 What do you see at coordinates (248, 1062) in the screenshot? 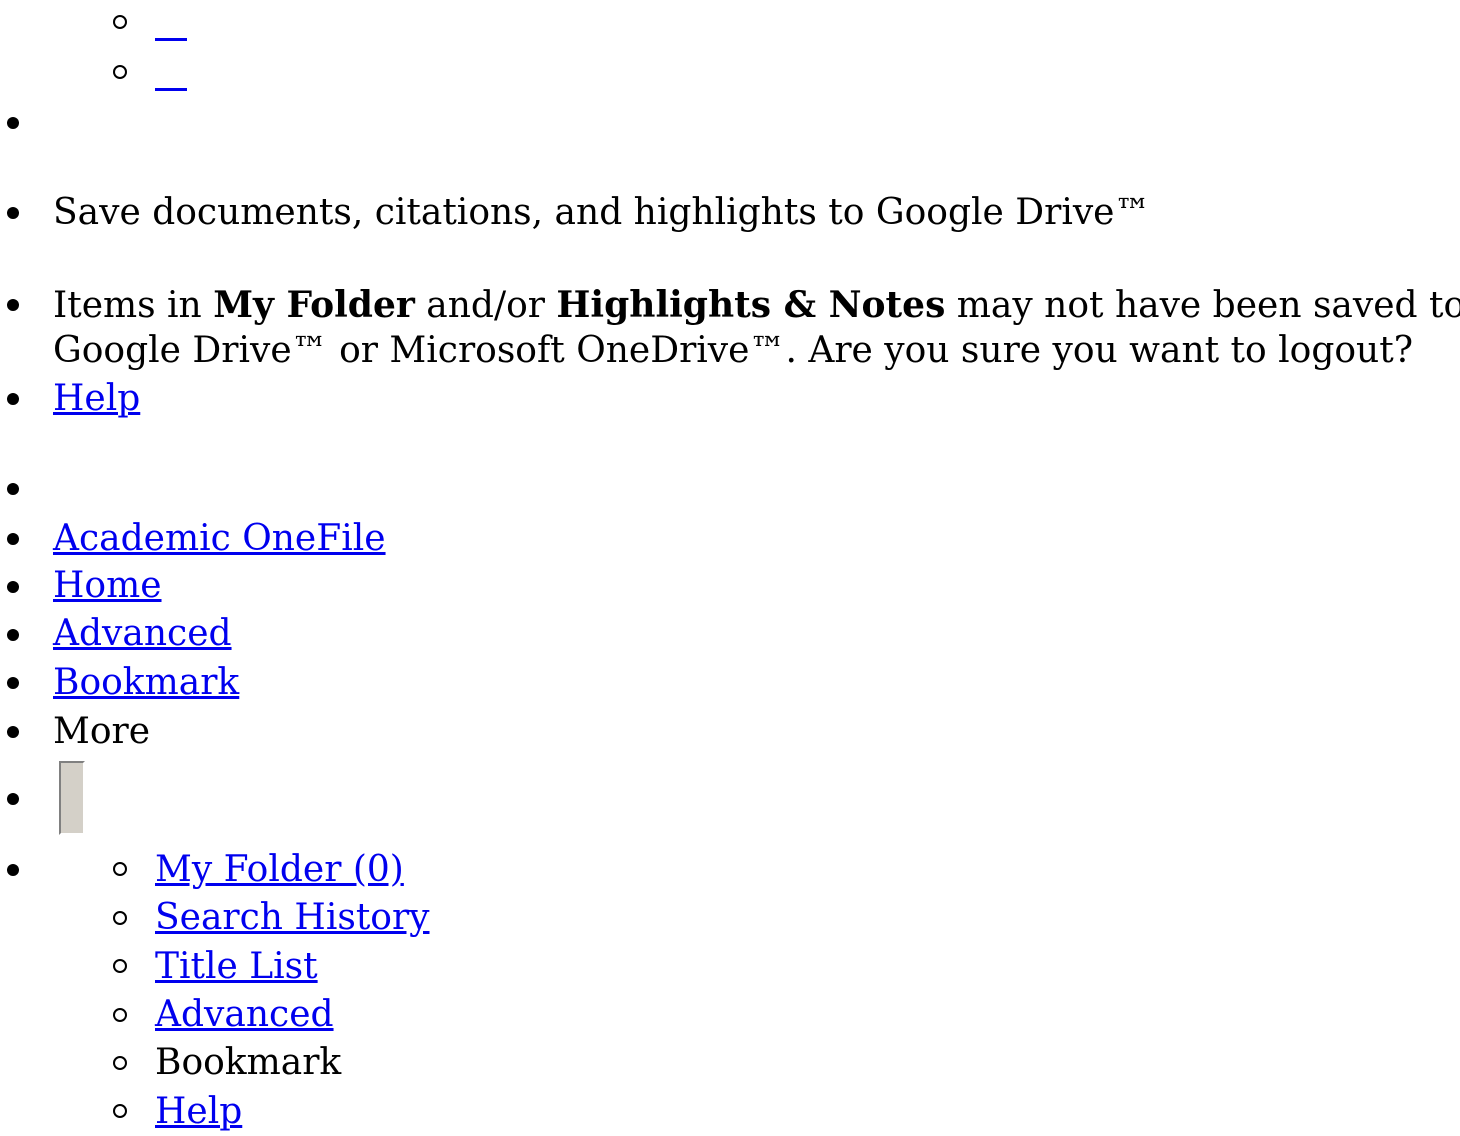
I see `menu-bookmark: Bookmark` at bounding box center [248, 1062].